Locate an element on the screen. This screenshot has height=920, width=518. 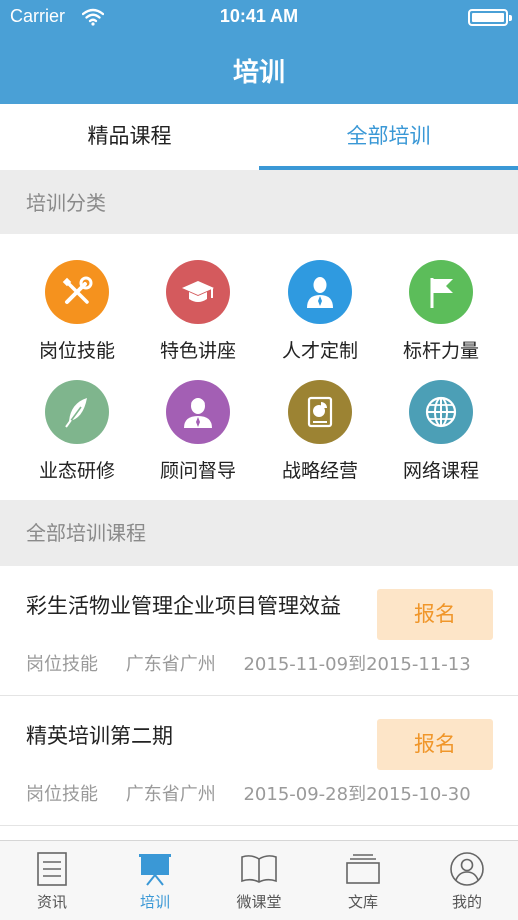
category-label: 特色讲座 is located at coordinates (197, 351).